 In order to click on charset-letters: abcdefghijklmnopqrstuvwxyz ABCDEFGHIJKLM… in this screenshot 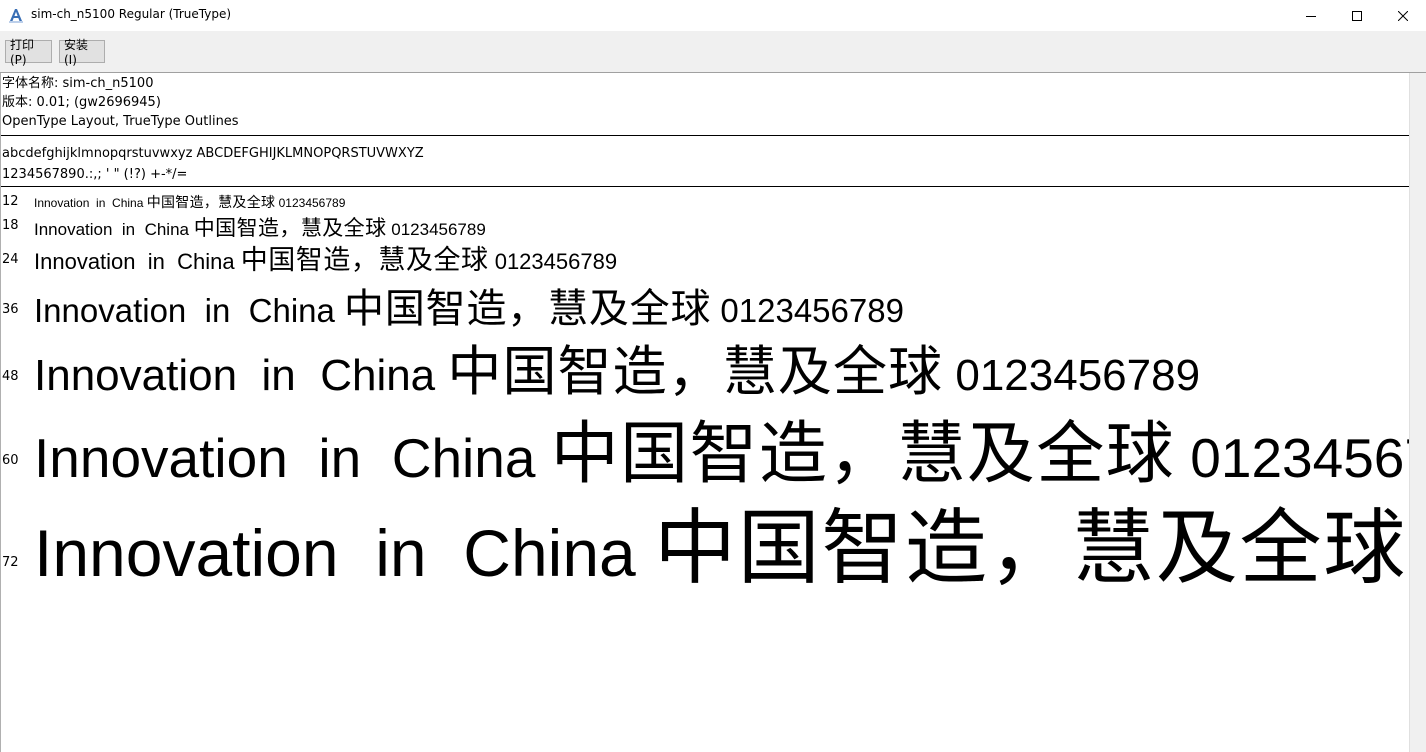, I will do `click(213, 153)`.